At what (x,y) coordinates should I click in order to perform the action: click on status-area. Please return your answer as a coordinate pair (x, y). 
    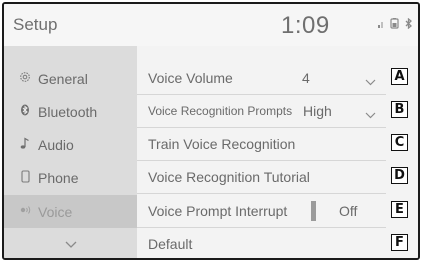
    Looking at the image, I should click on (395, 24).